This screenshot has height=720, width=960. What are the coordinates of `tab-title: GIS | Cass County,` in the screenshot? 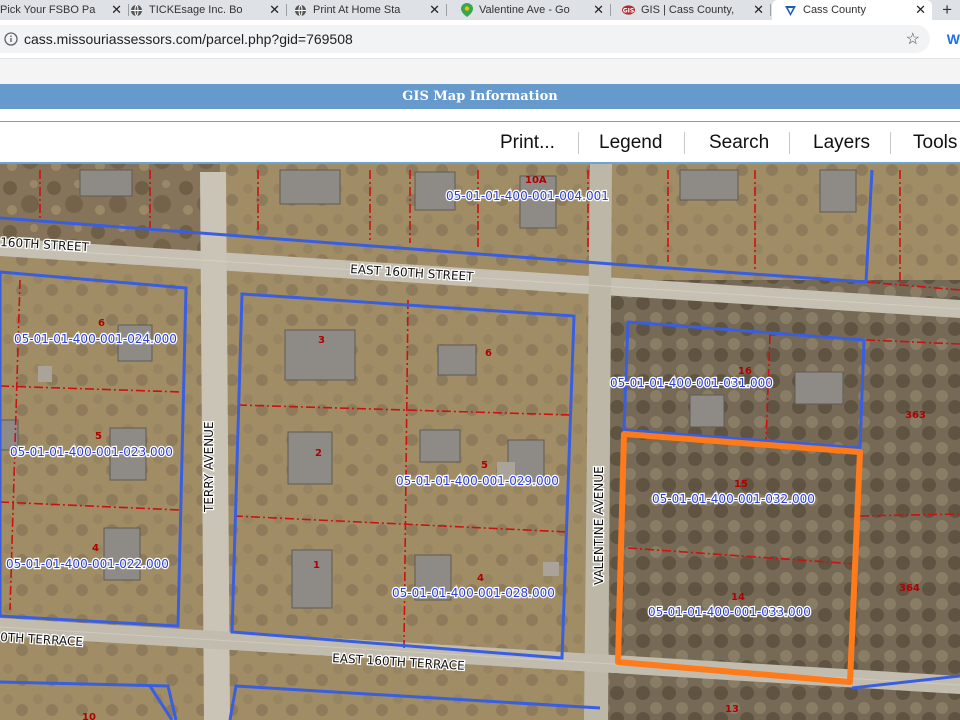 It's located at (688, 10).